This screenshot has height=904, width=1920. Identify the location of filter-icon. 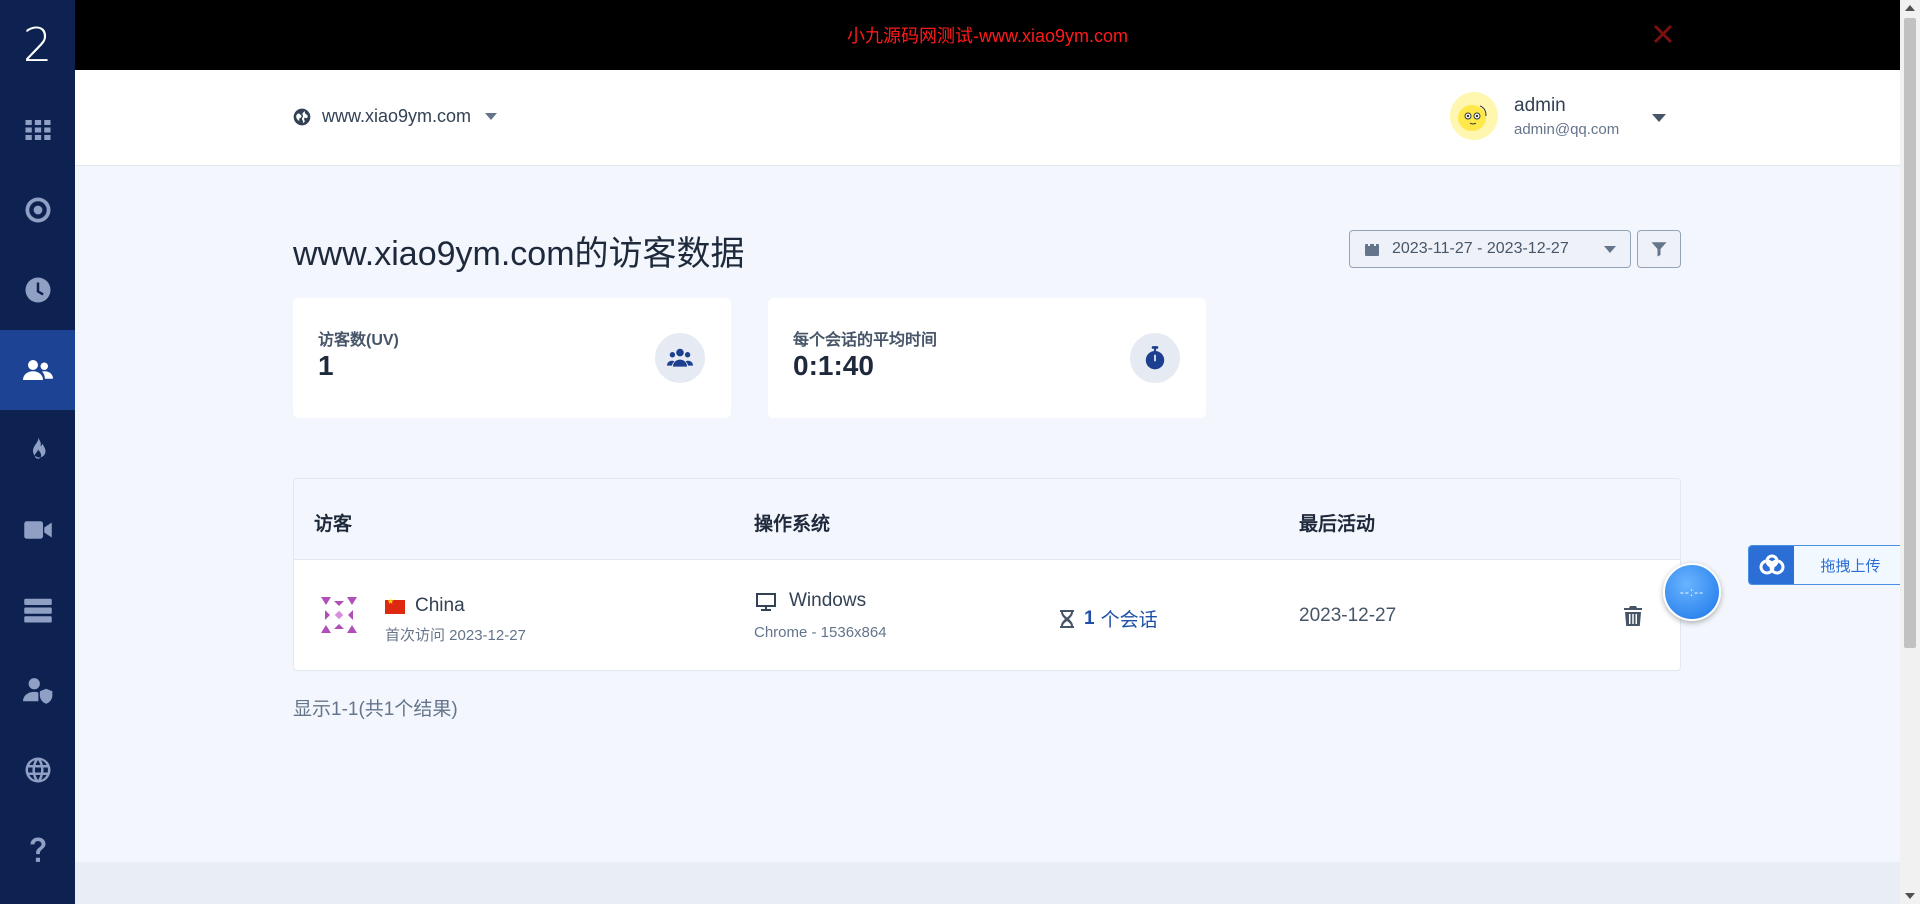
(1659, 249).